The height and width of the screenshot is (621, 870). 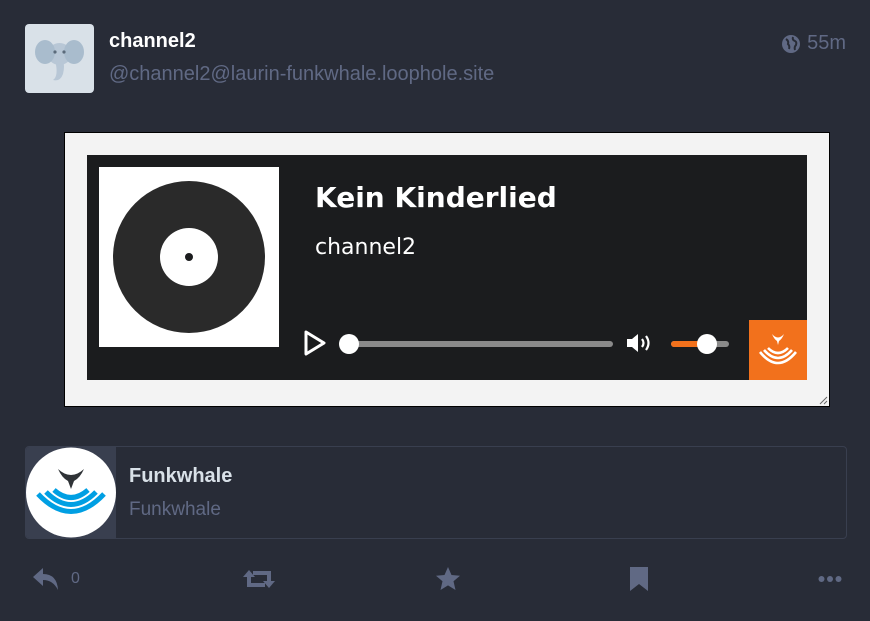 I want to click on funkwhale-brand-link, so click(x=778, y=350).